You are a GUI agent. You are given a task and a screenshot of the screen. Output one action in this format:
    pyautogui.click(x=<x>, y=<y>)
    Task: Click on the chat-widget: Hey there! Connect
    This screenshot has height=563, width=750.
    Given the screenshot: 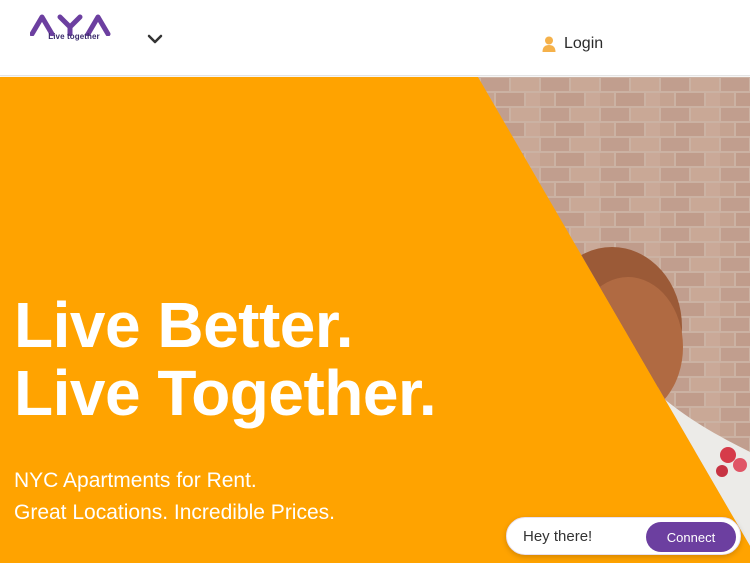 What is the action you would take?
    pyautogui.click(x=623, y=536)
    